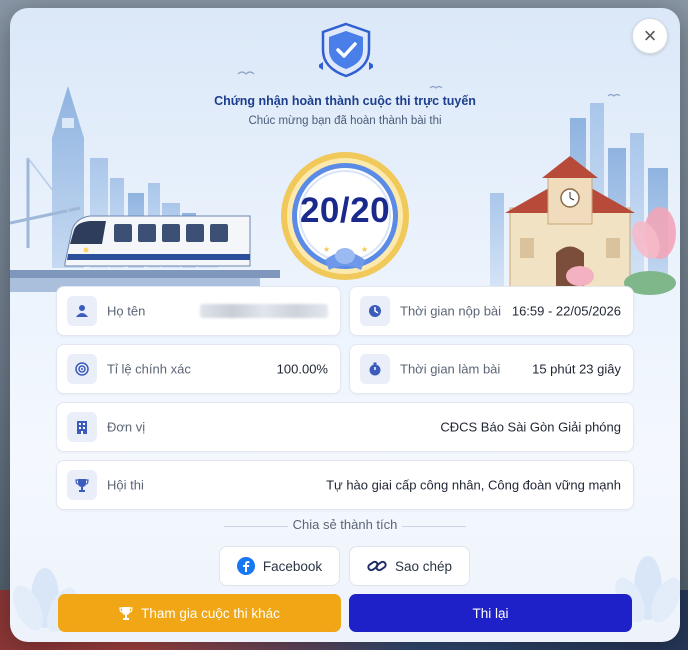  I want to click on facebook-label: Facebook, so click(292, 566).